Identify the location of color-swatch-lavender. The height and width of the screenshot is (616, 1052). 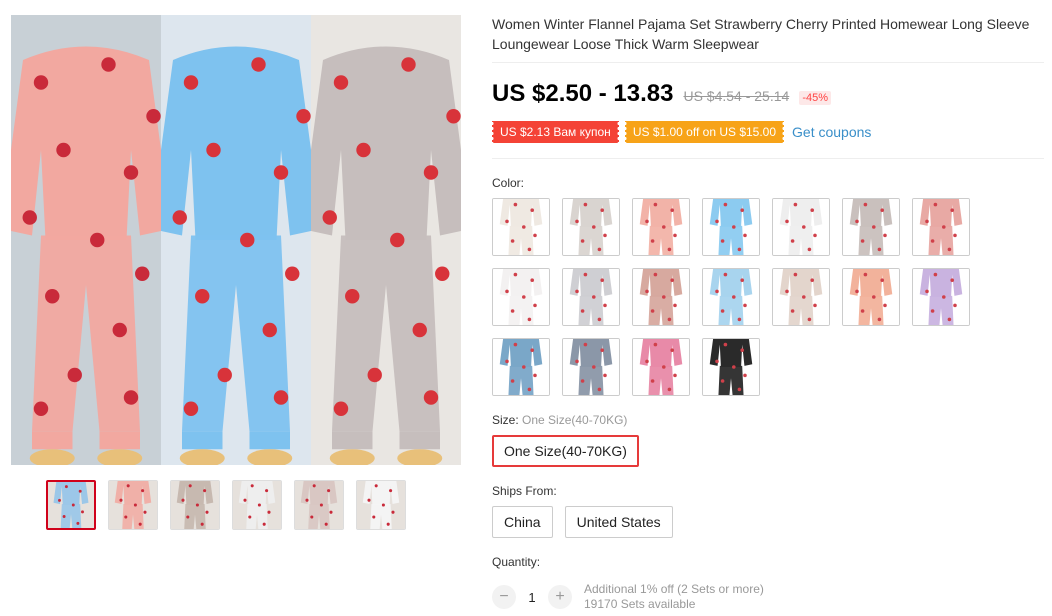
(941, 297).